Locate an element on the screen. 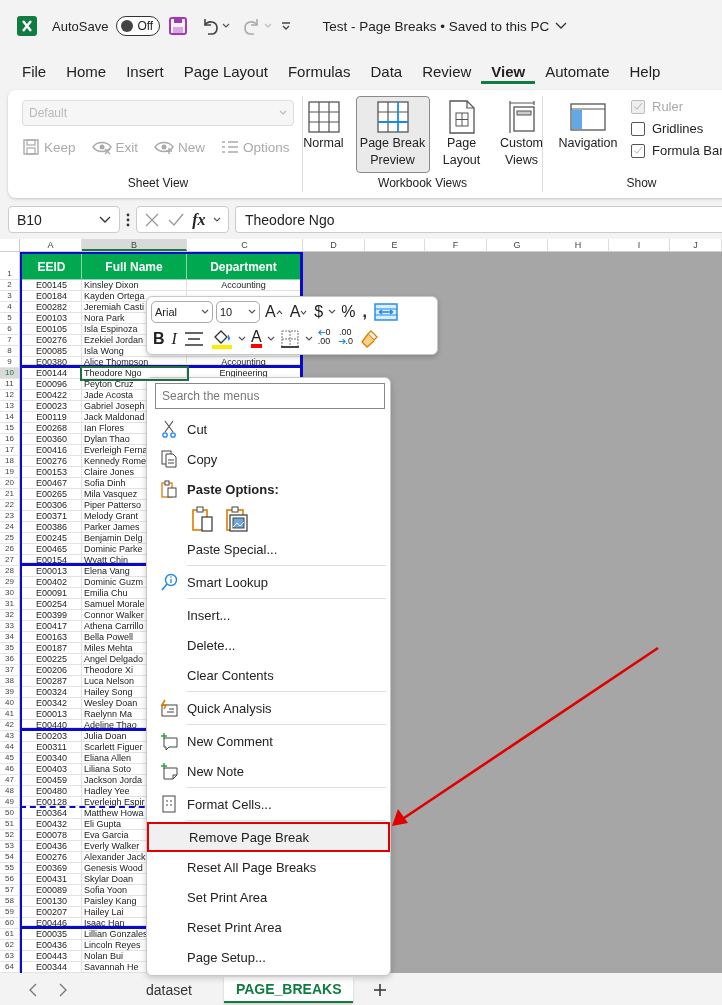  check-icon is located at coordinates (176, 219).